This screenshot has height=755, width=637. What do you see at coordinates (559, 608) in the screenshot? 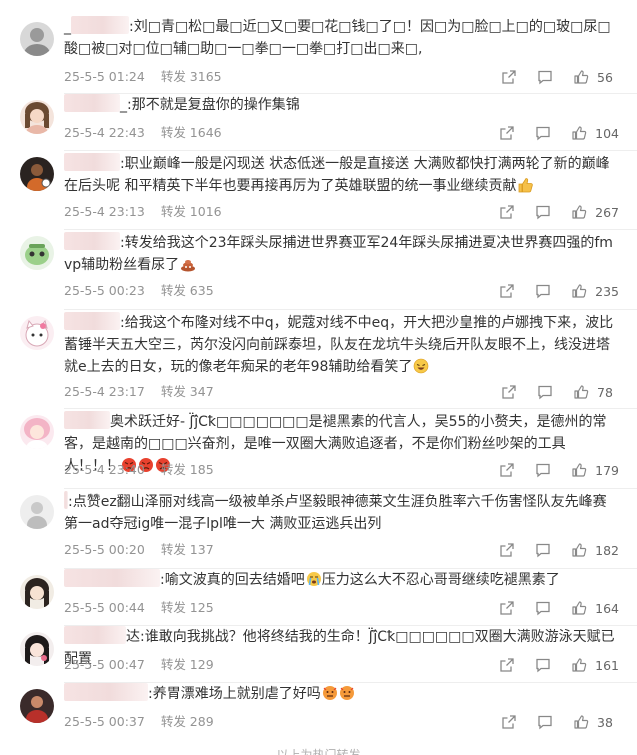
I see `action-bar: 164` at bounding box center [559, 608].